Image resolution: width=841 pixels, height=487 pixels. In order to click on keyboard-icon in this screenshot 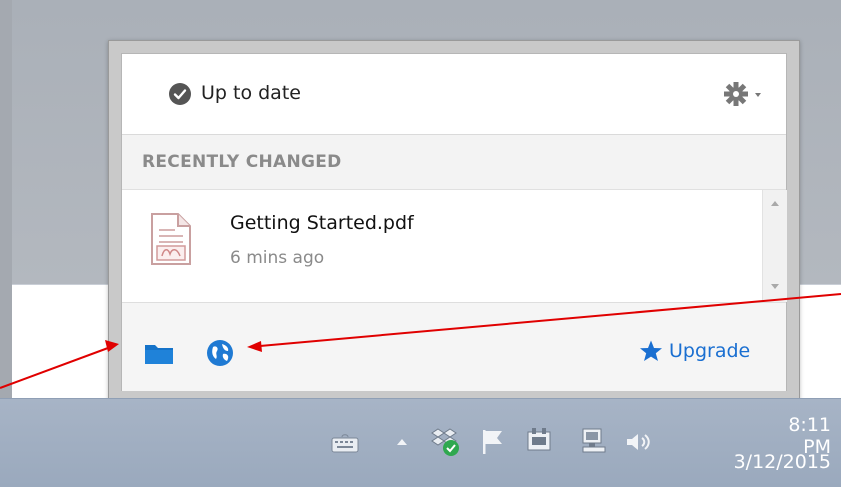, I will do `click(345, 443)`.